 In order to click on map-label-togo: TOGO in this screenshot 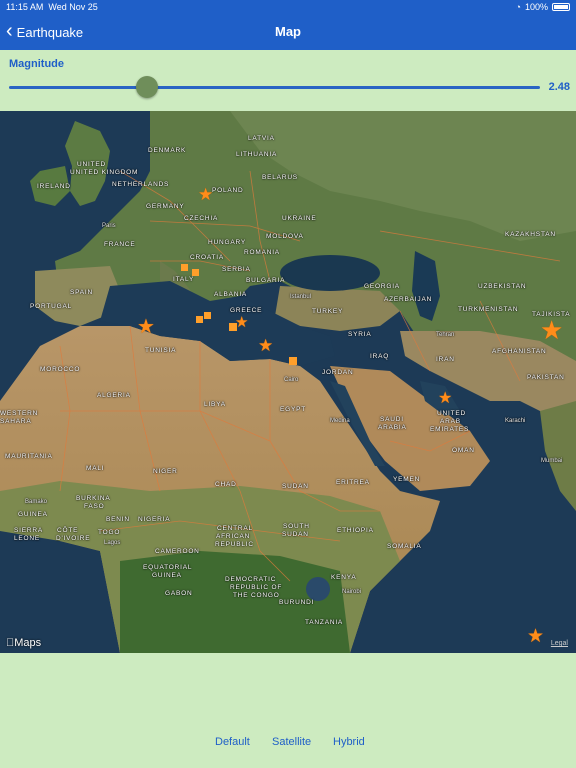, I will do `click(109, 532)`.